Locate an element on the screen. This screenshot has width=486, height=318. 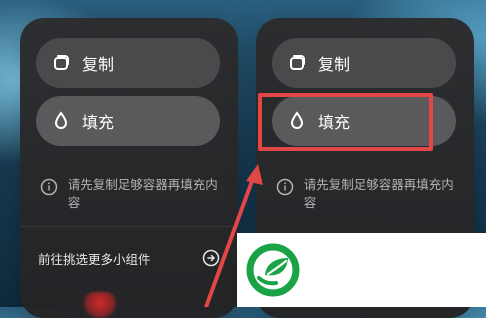
leaf-logo is located at coordinates (273, 270).